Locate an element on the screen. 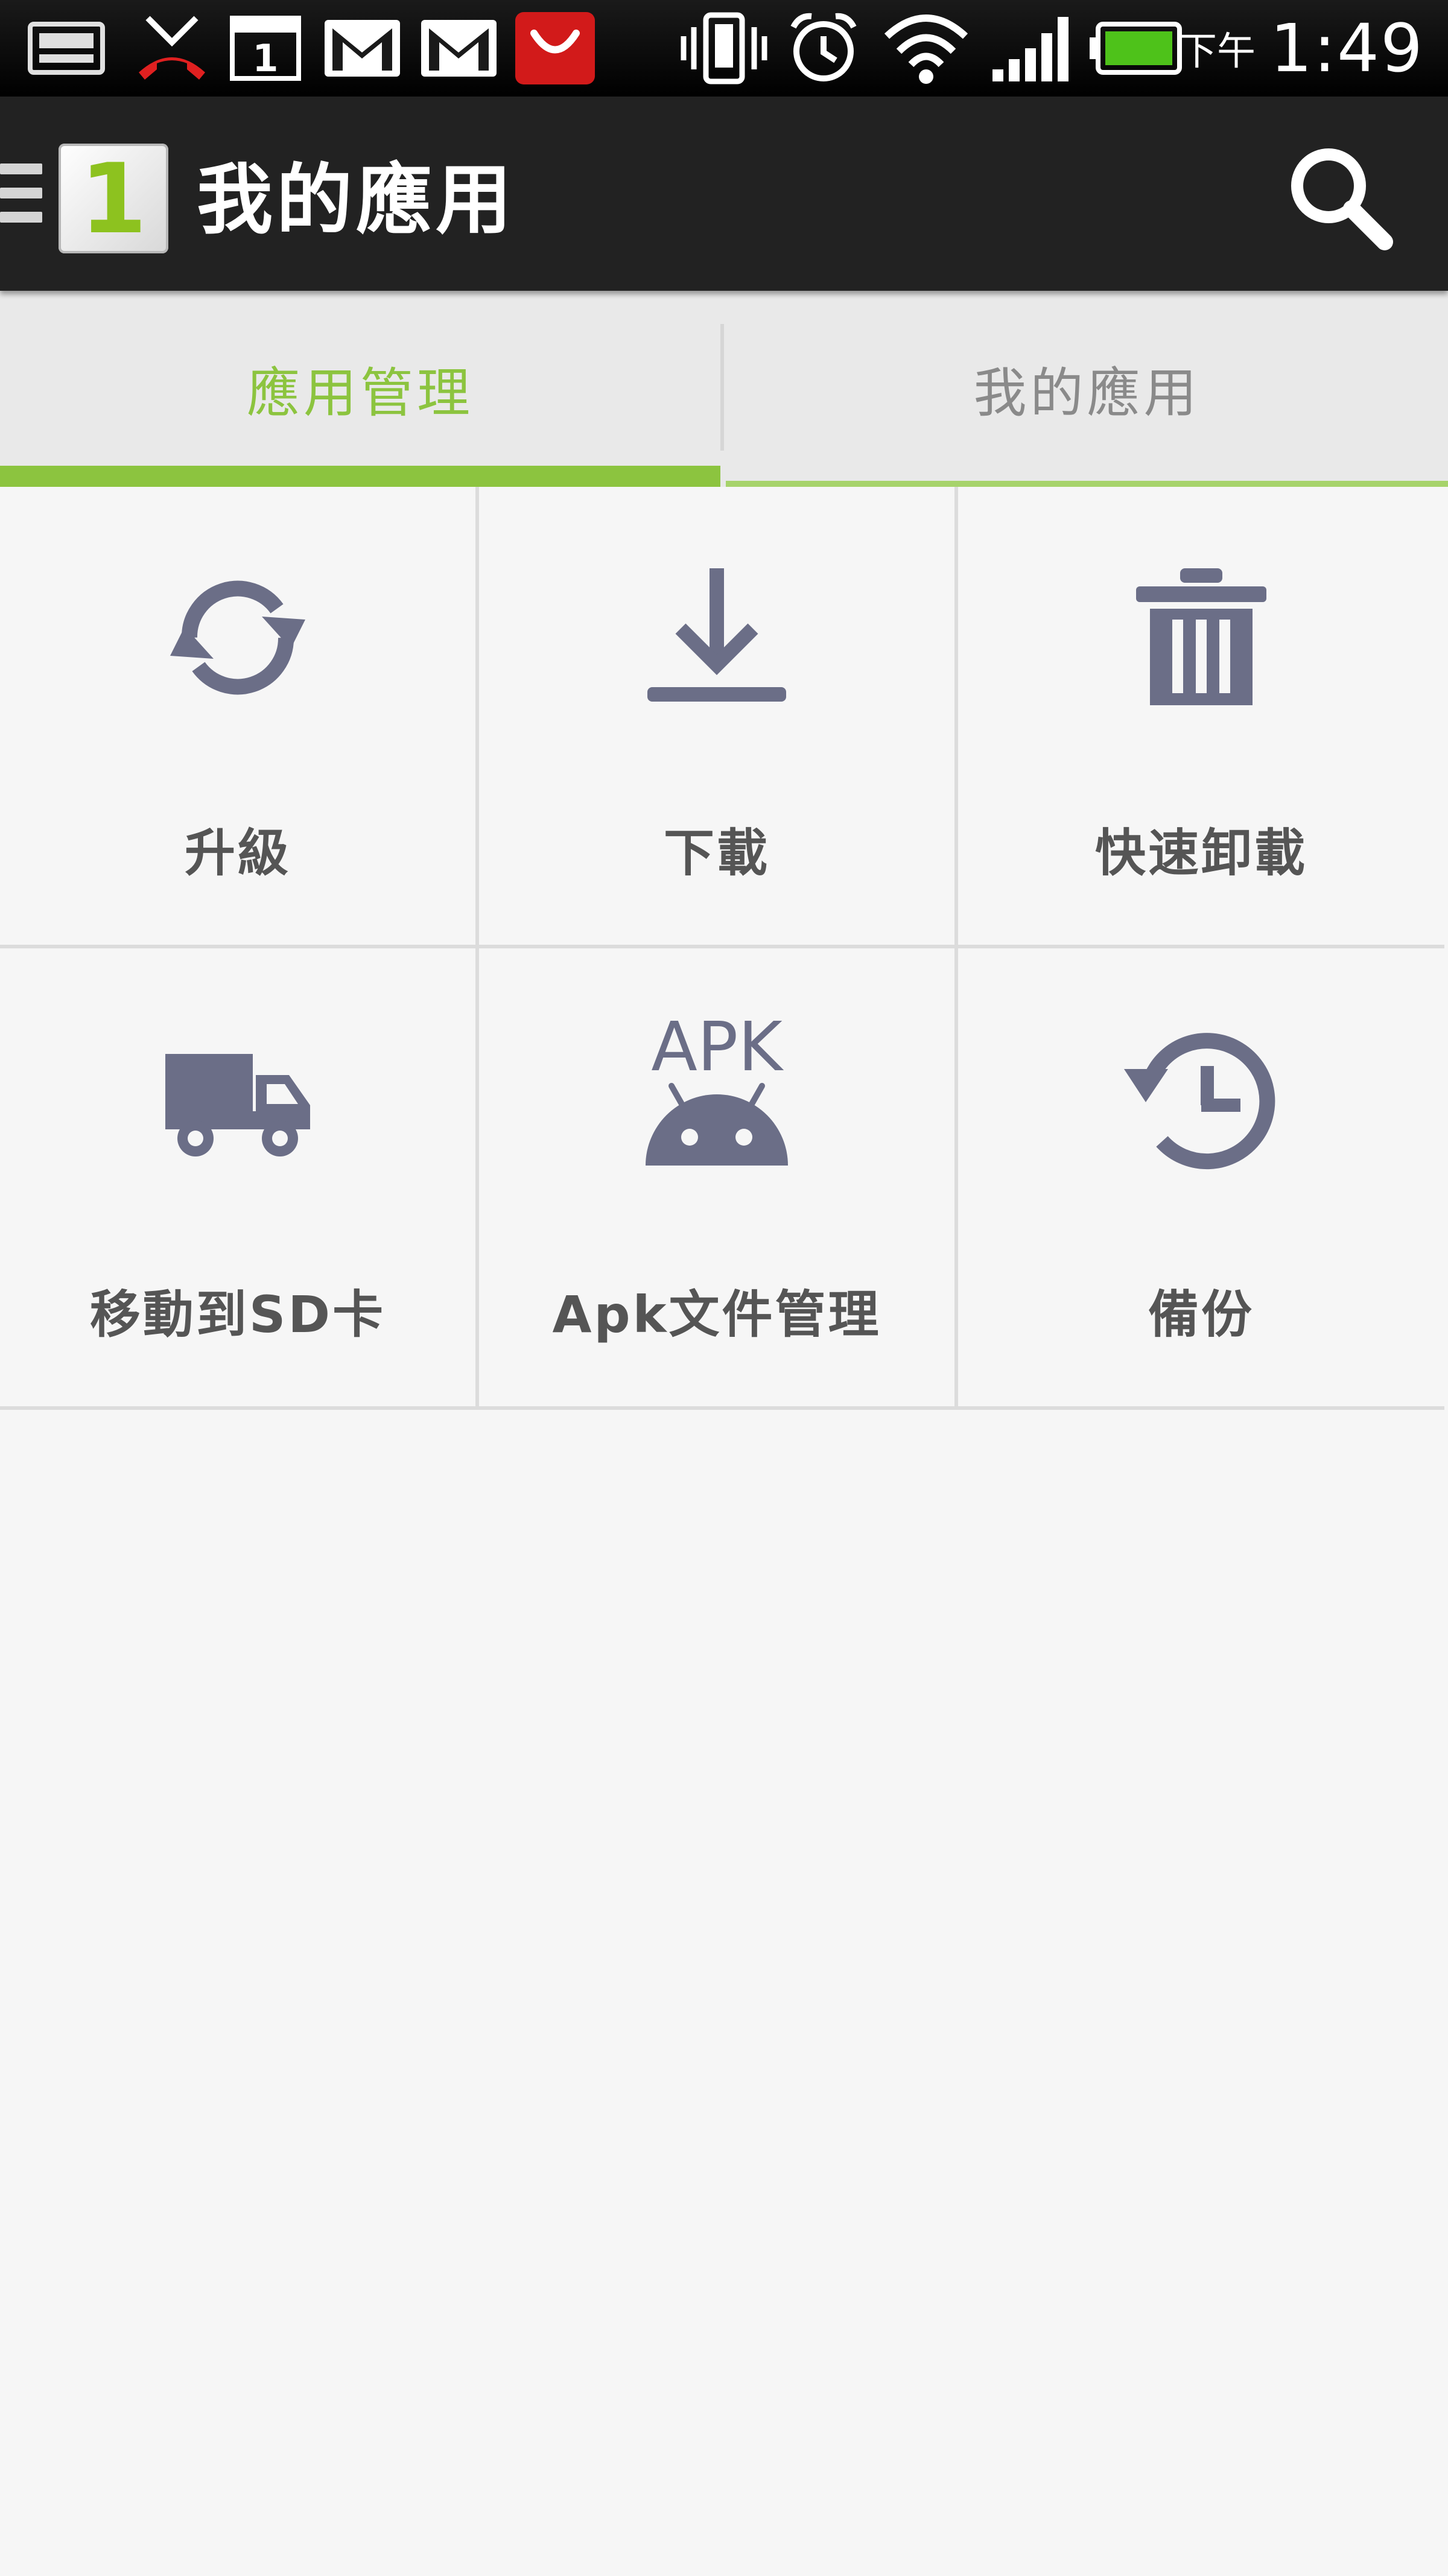 This screenshot has height=2576, width=1448. grid-item-label: 備份 is located at coordinates (1201, 1314).